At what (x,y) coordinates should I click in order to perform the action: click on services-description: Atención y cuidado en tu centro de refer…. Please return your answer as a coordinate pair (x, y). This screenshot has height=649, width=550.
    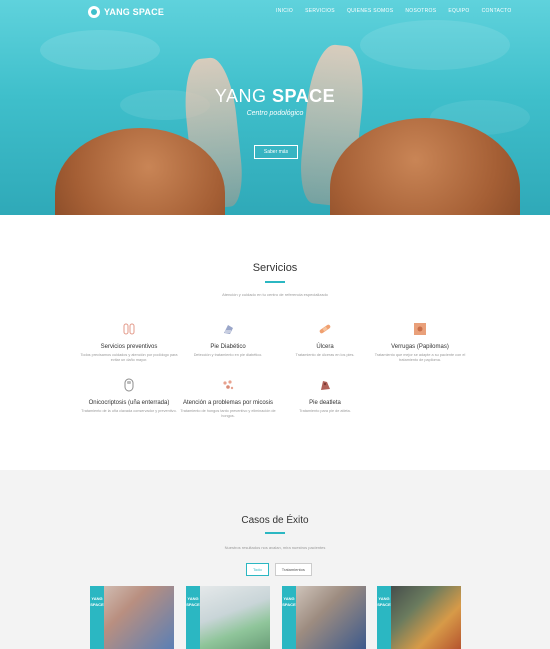
    Looking at the image, I should click on (275, 294).